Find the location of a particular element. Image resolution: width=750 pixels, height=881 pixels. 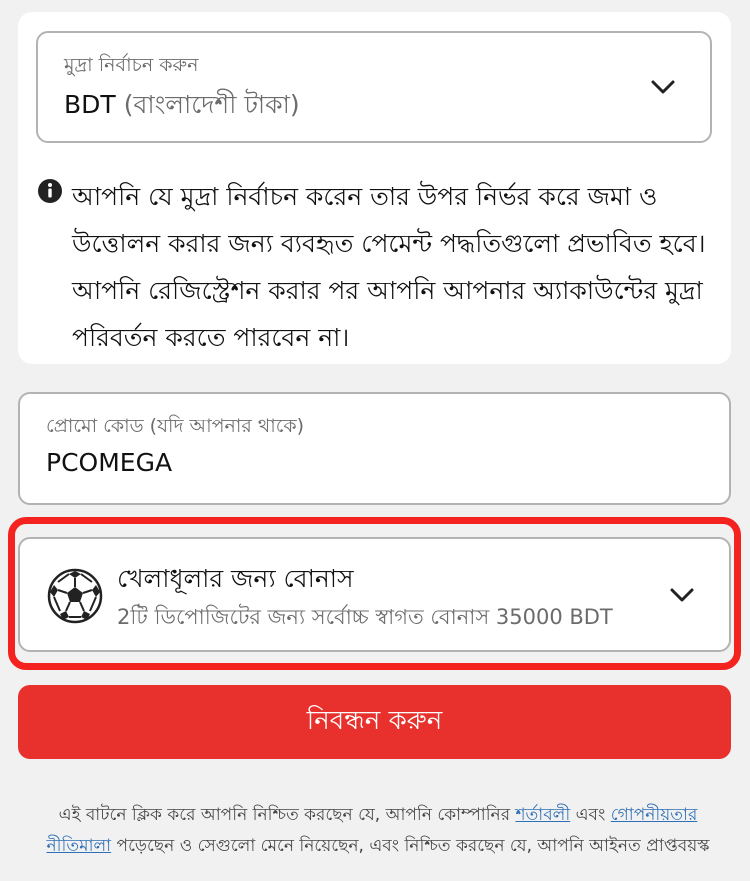

promo-code-label: প্রোমো কোড (যদি আপনার থাকে) is located at coordinates (175, 426).